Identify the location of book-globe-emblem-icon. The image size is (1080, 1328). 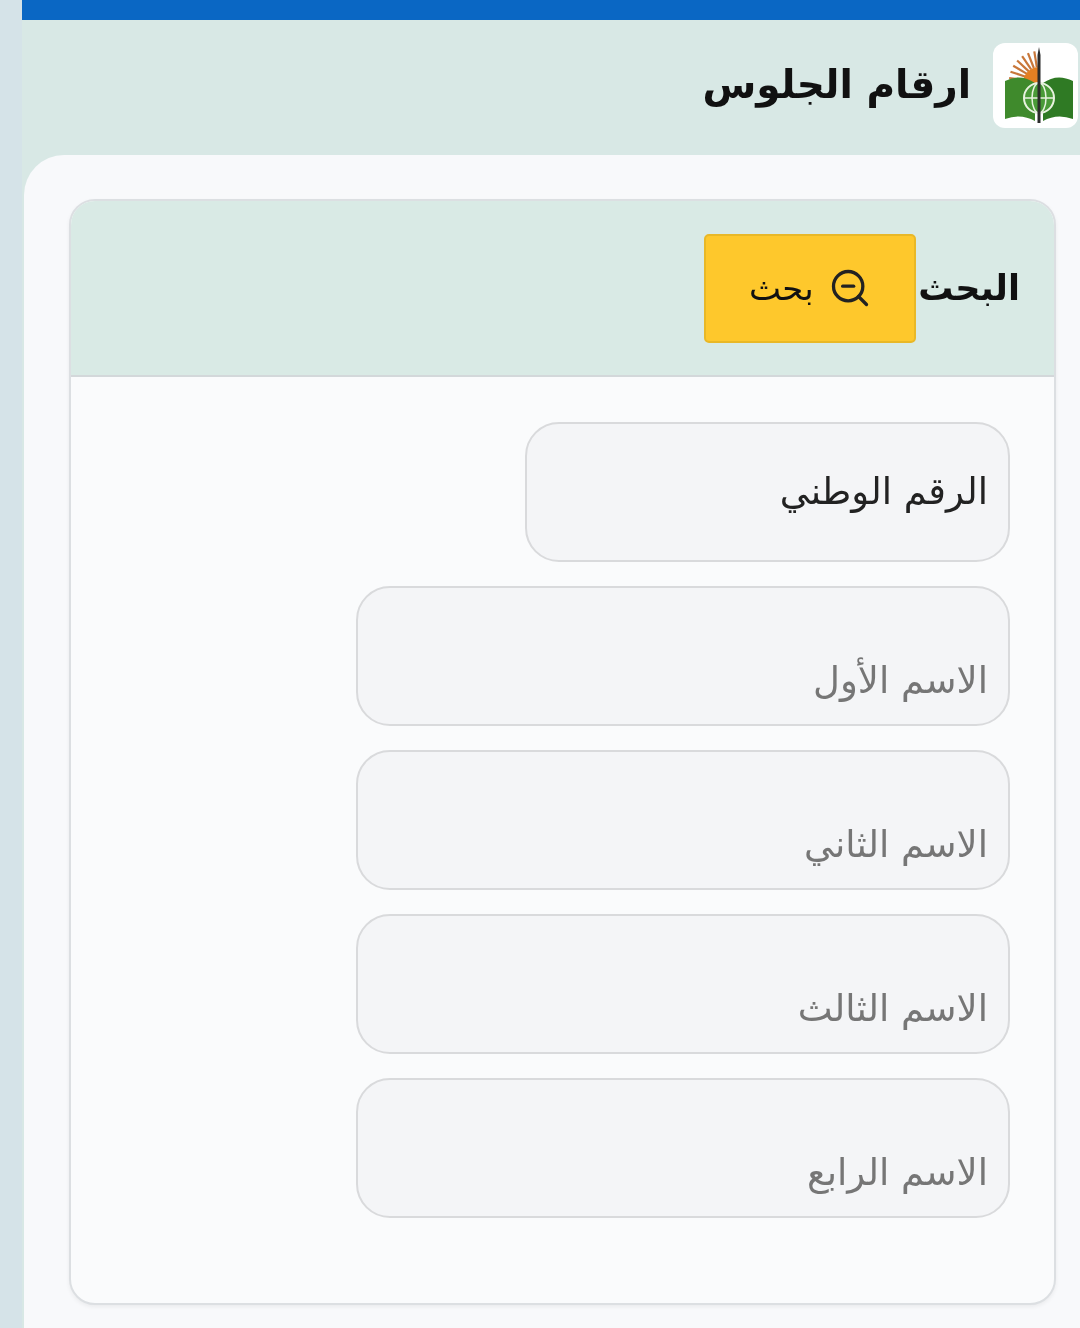
(1035, 85).